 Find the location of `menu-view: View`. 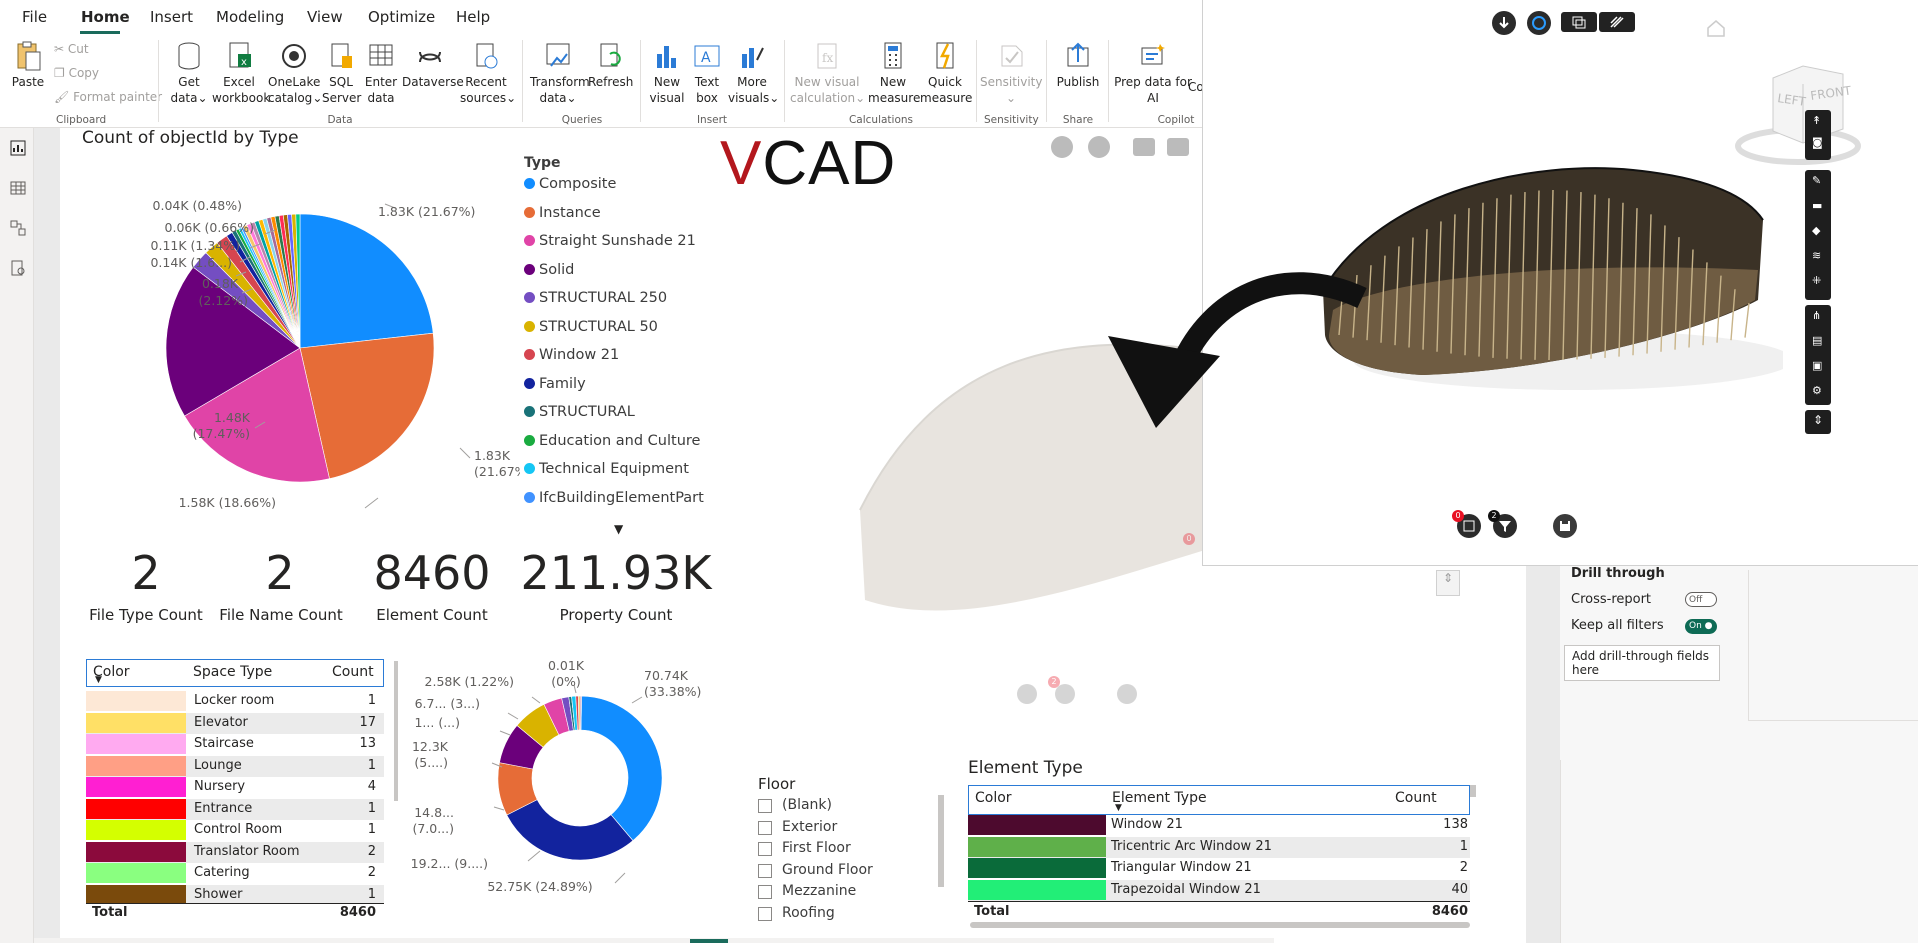

menu-view: View is located at coordinates (325, 17).